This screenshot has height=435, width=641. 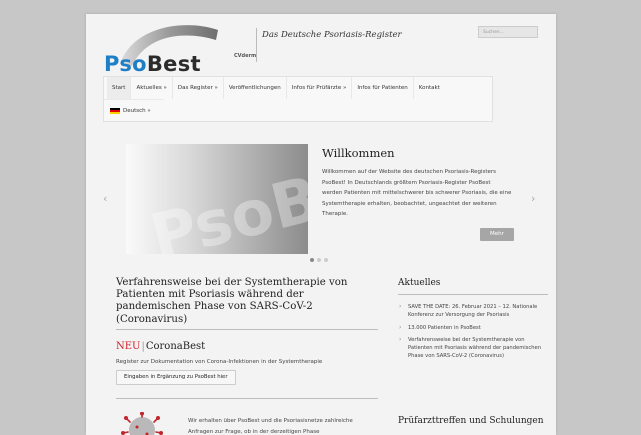 What do you see at coordinates (105, 198) in the screenshot?
I see `slider-prev-arrow-icon: ‹` at bounding box center [105, 198].